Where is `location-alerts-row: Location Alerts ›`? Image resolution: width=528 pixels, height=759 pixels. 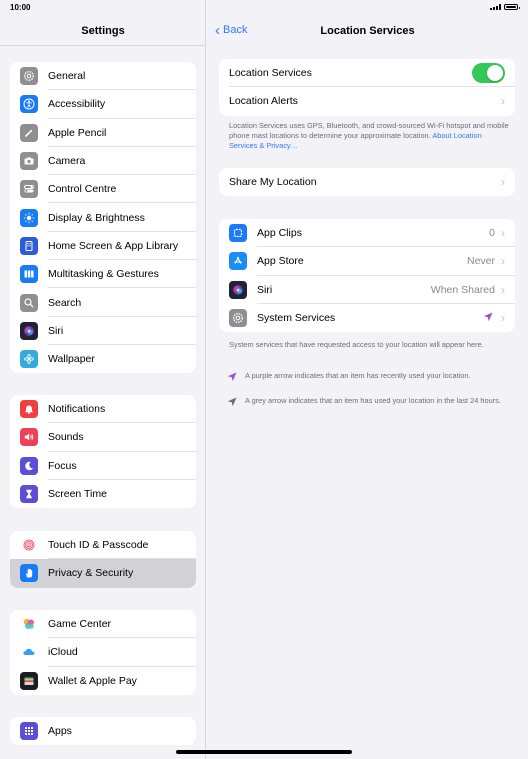
location-alerts-row: Location Alerts › is located at coordinates (367, 101).